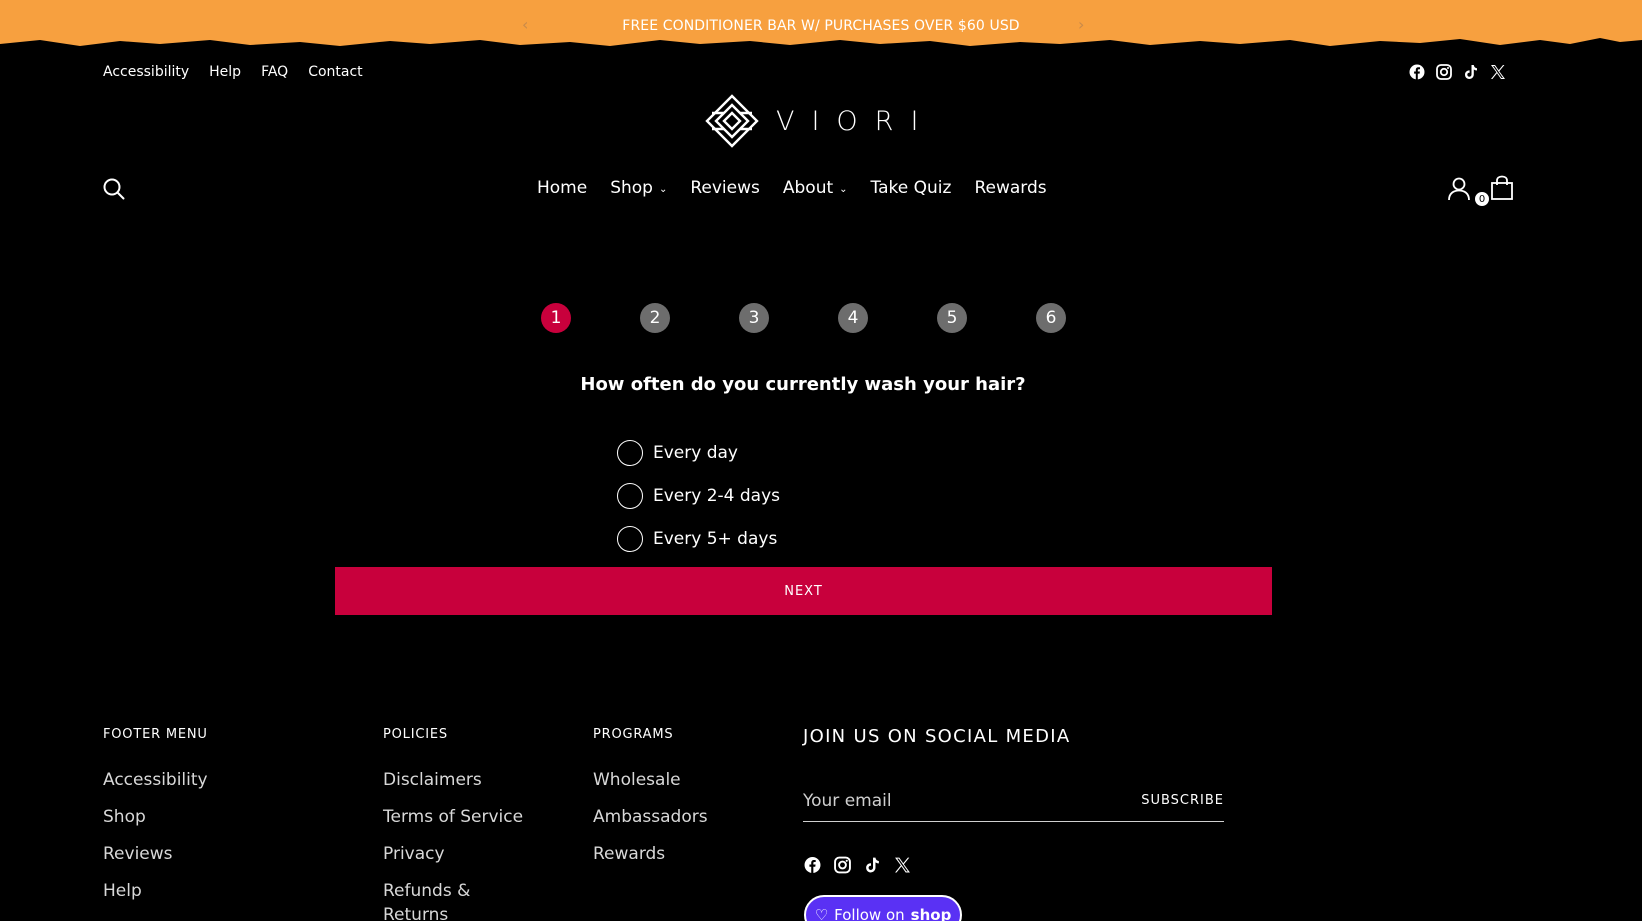 This screenshot has width=1642, height=921. Describe the element at coordinates (853, 318) in the screenshot. I see `step-4: 4` at that location.